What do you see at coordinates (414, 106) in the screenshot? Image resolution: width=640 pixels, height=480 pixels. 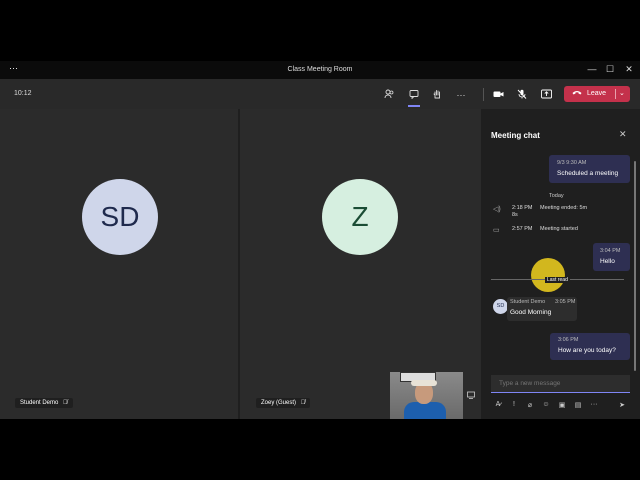 I see `chat-active-indicator` at bounding box center [414, 106].